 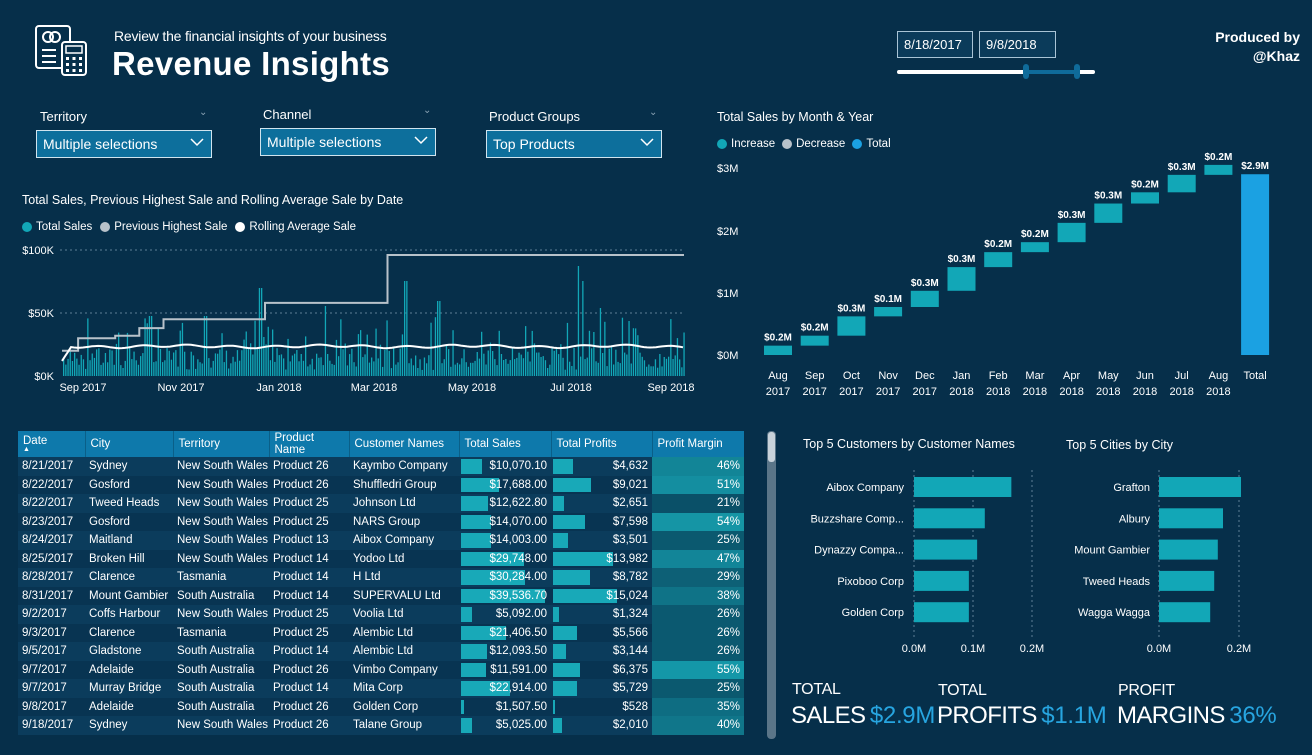 I want to click on product-groups-collapse-icon: ⌄, so click(x=653, y=112).